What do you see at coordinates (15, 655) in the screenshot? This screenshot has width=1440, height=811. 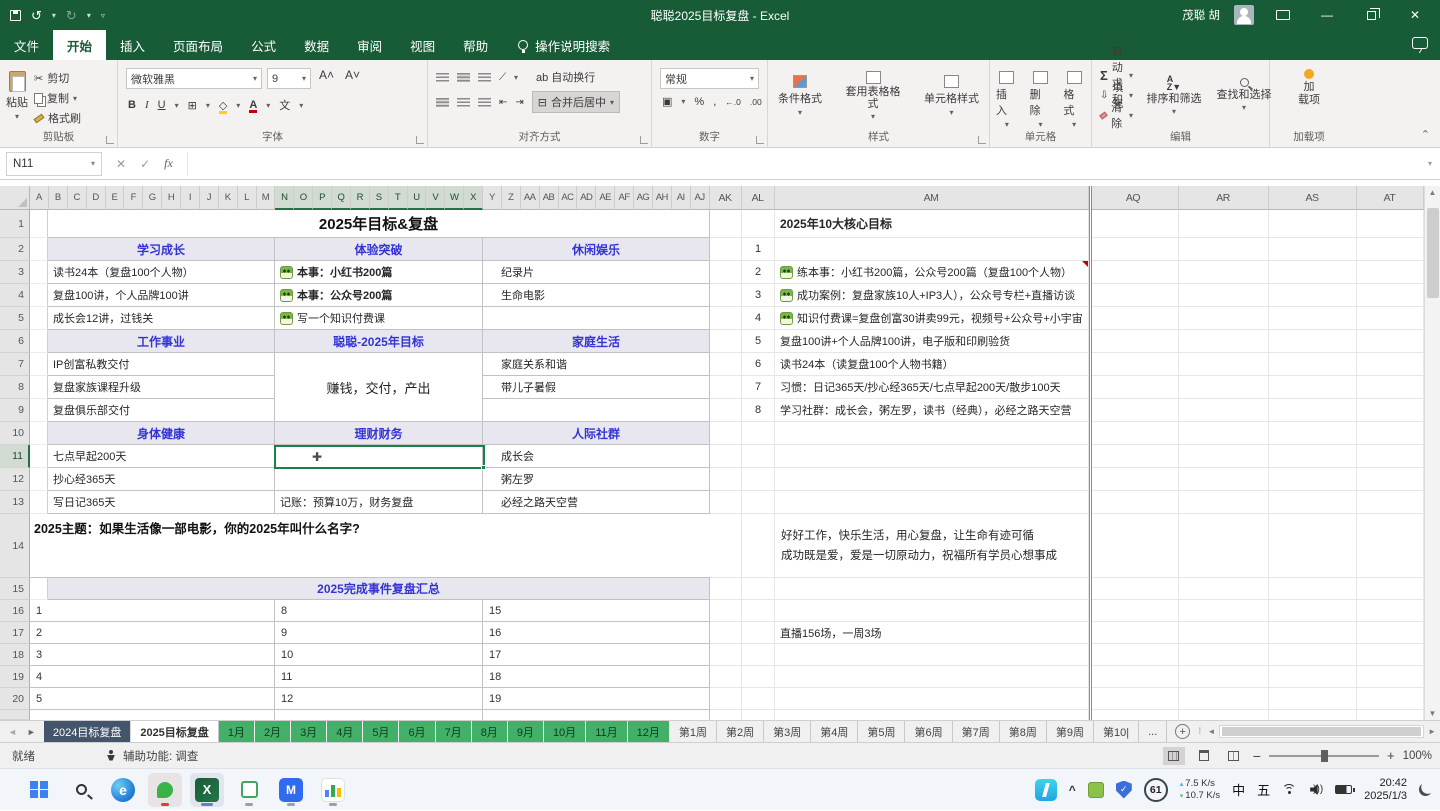 I see `row-header-18: 18` at bounding box center [15, 655].